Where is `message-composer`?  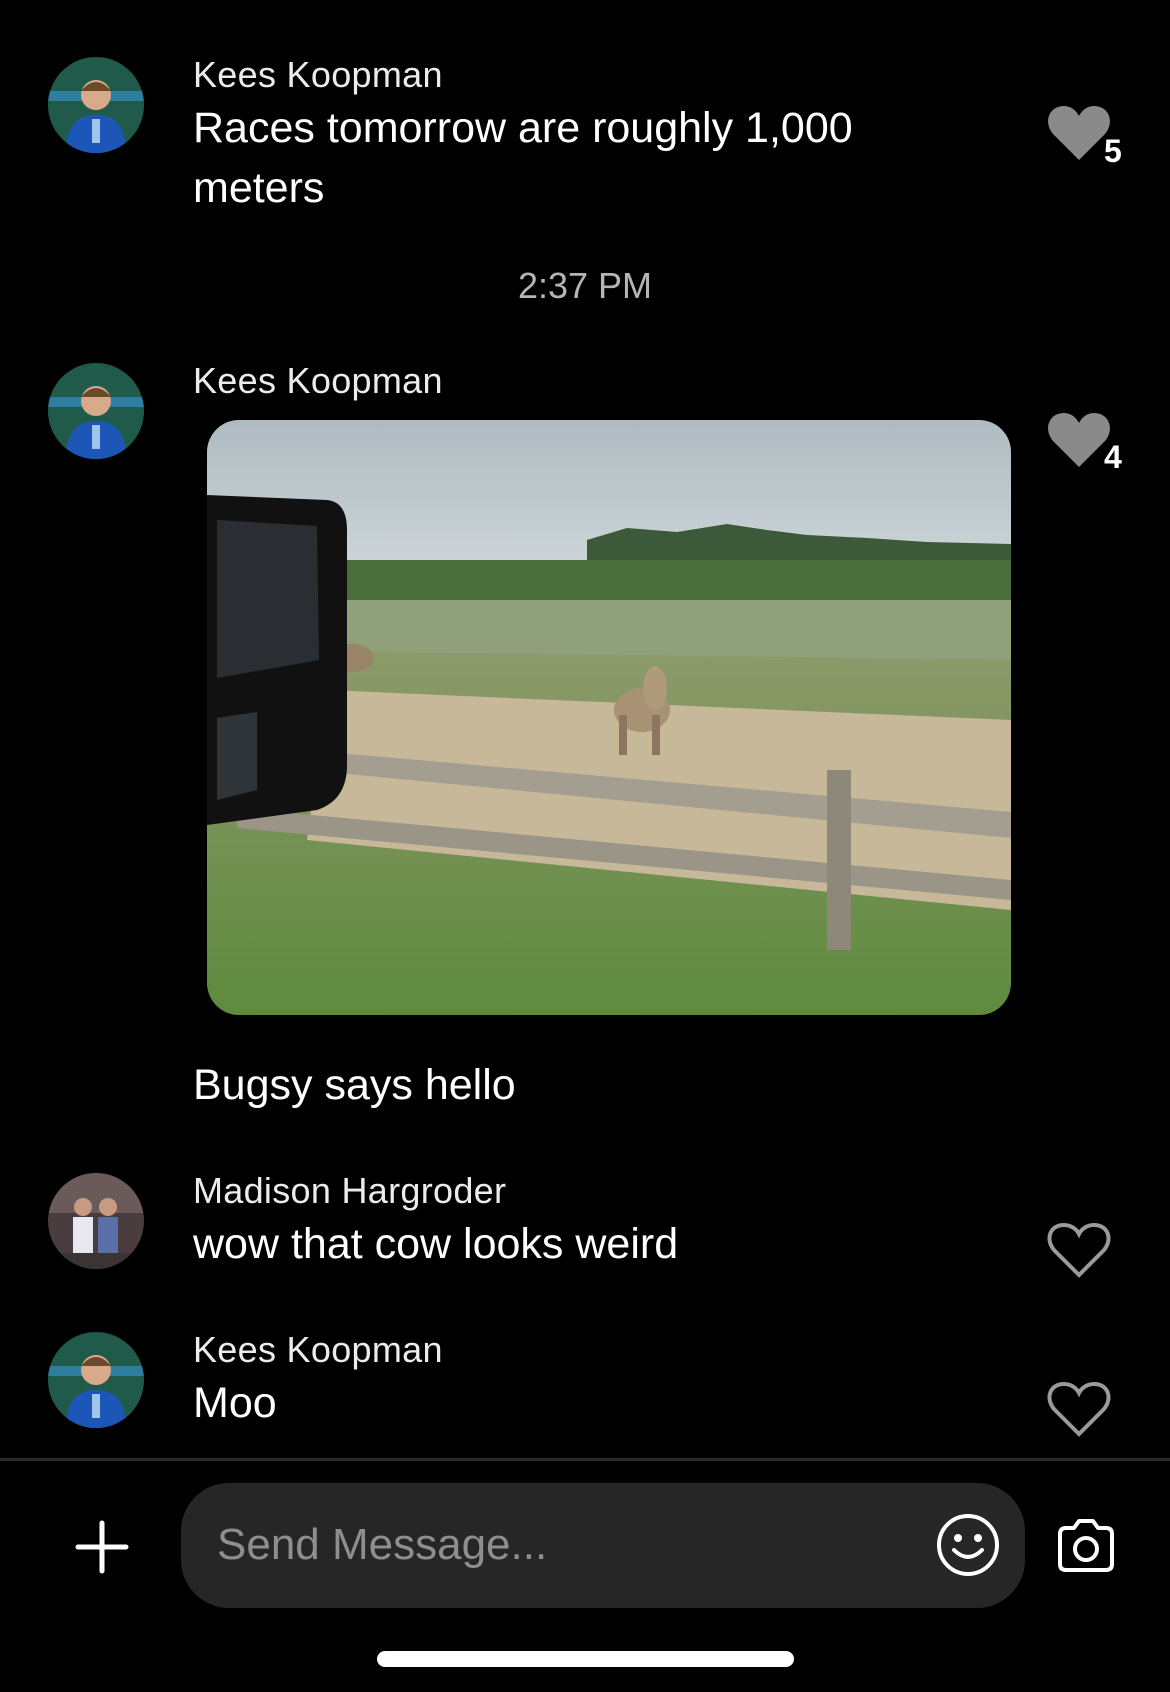 message-composer is located at coordinates (603, 1545).